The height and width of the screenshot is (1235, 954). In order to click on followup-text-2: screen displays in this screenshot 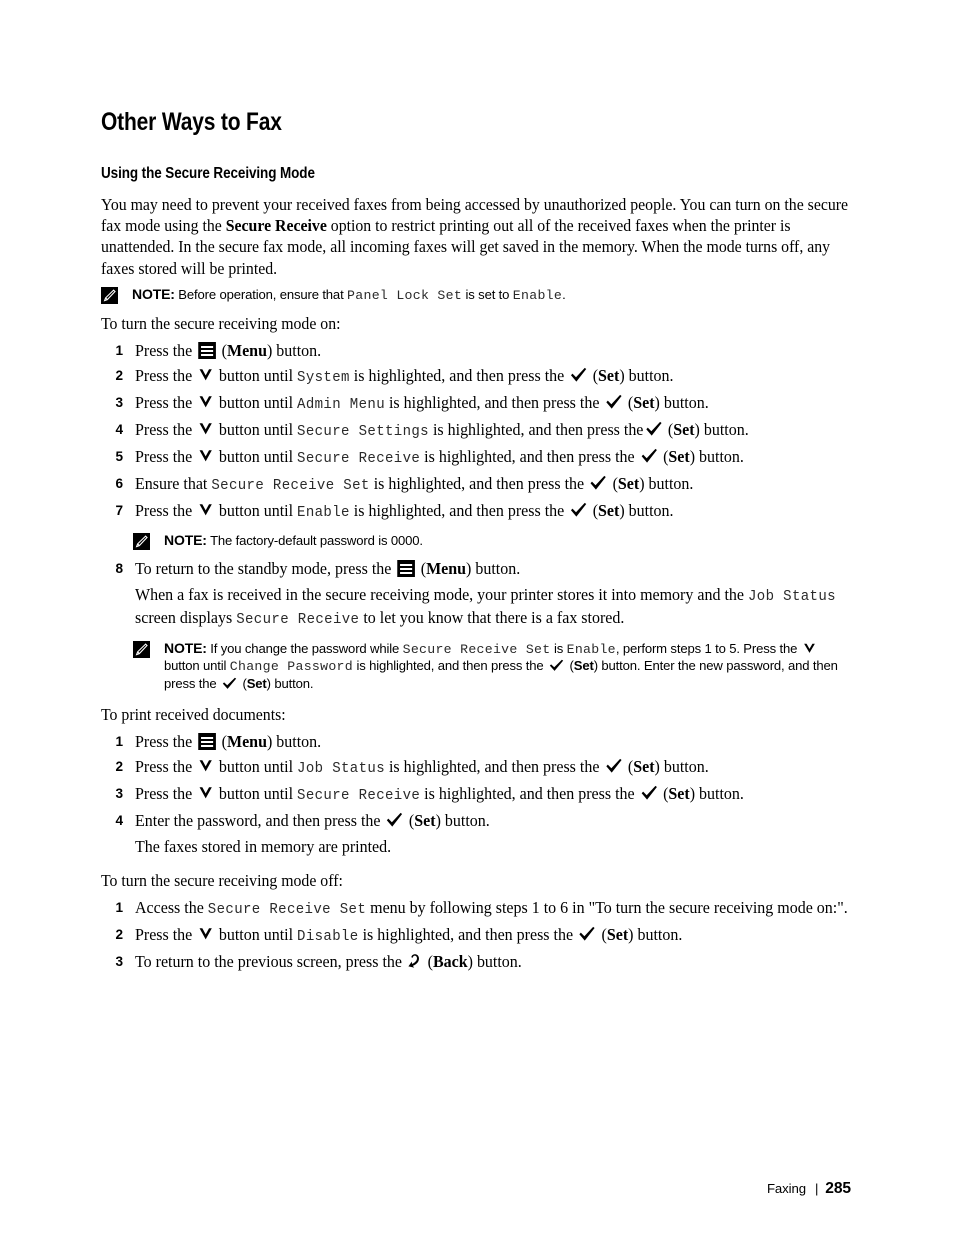, I will do `click(186, 618)`.